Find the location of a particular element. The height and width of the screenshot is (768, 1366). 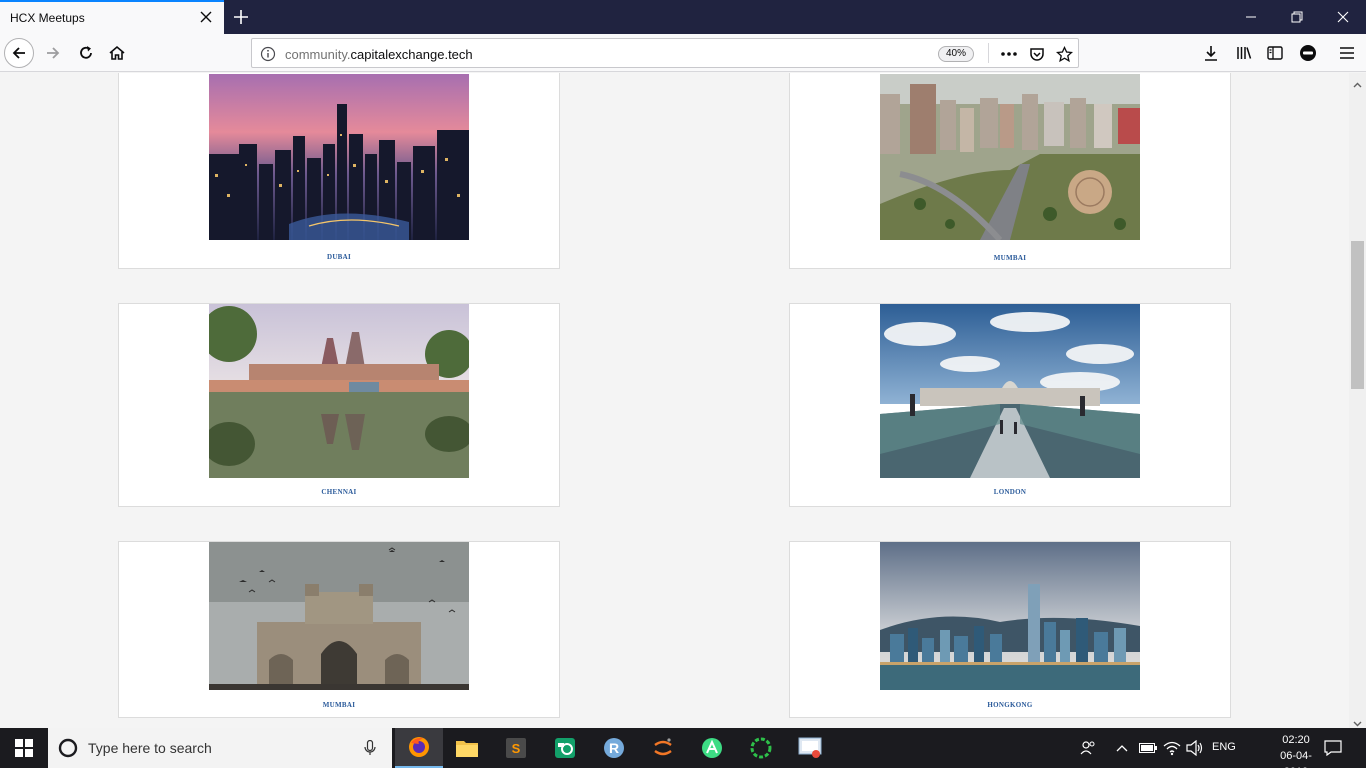

card-label-mumbai: MUMBAI is located at coordinates (1010, 258).